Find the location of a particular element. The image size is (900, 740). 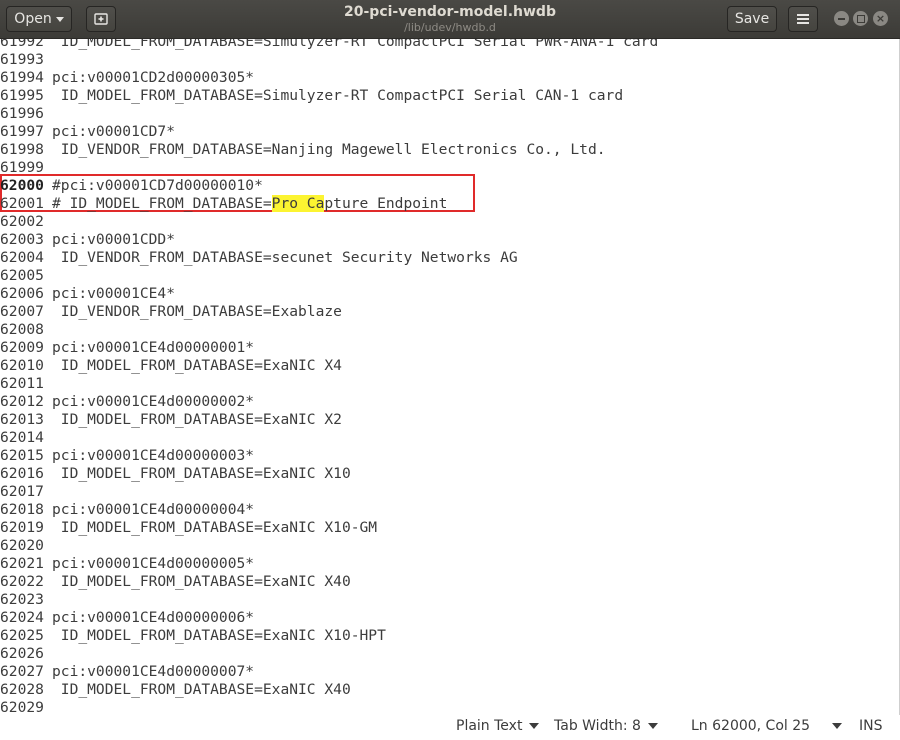

editor-line: 62018 pci:v00001CE4d00000004* is located at coordinates (127, 510).